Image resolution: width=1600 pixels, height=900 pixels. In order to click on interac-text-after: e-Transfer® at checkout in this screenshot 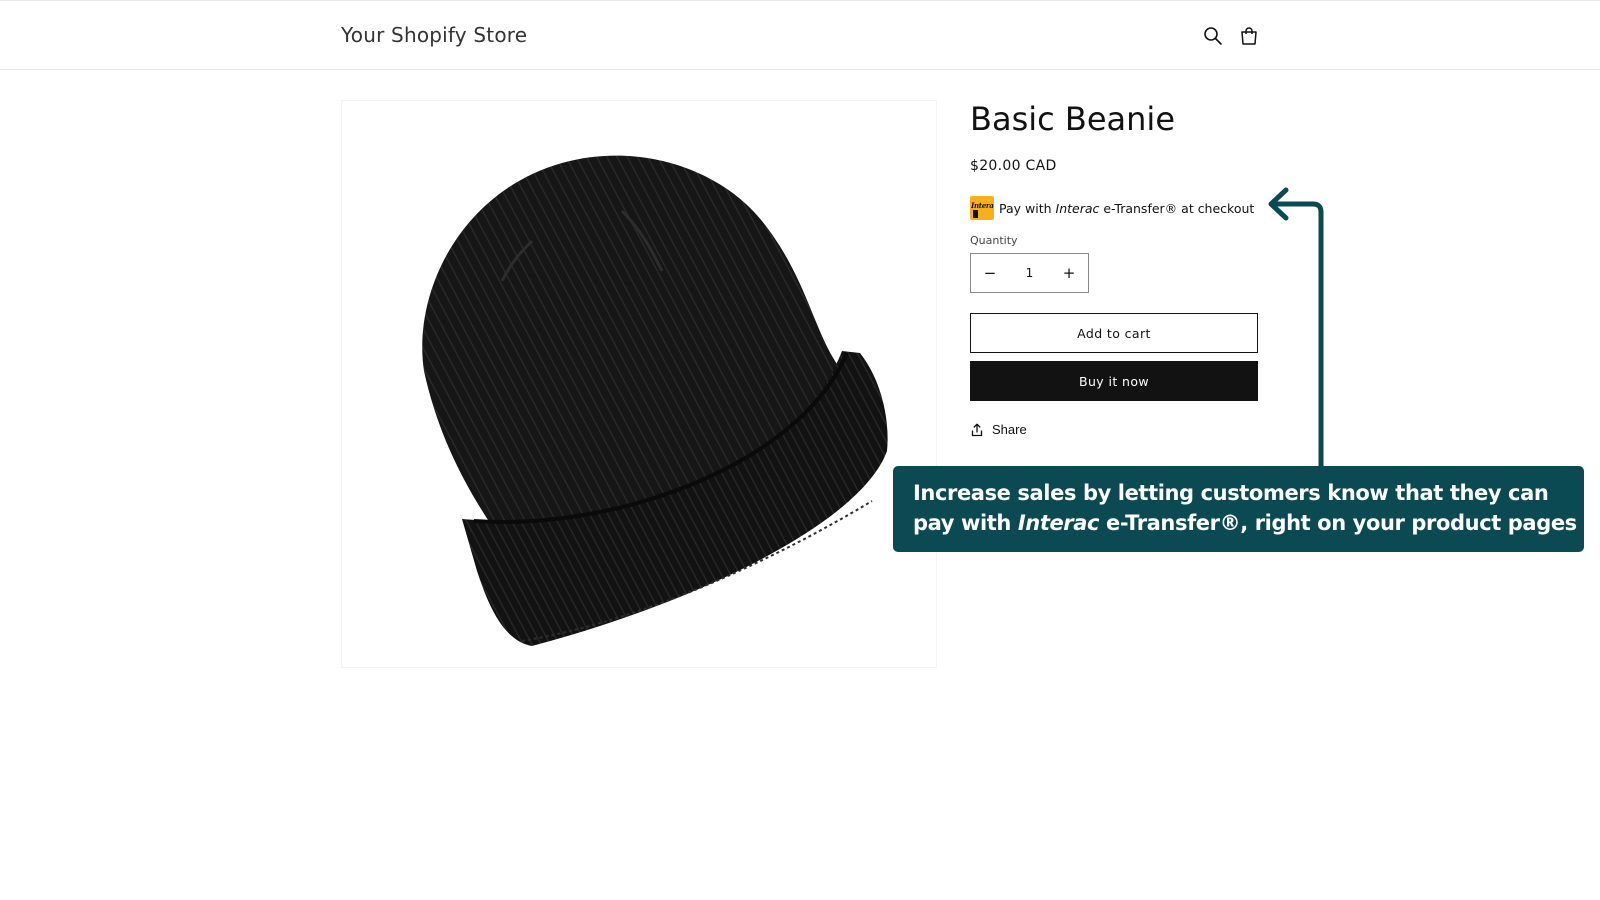, I will do `click(1177, 208)`.